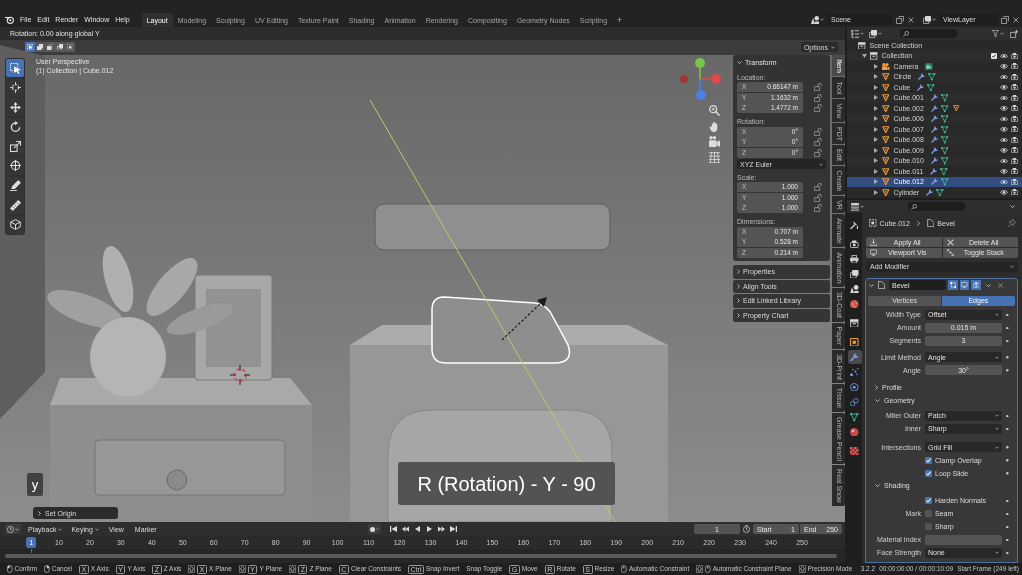 The height and width of the screenshot is (575, 1022). Describe the element at coordinates (998, 33) in the screenshot. I see `filter-dropdown` at that location.